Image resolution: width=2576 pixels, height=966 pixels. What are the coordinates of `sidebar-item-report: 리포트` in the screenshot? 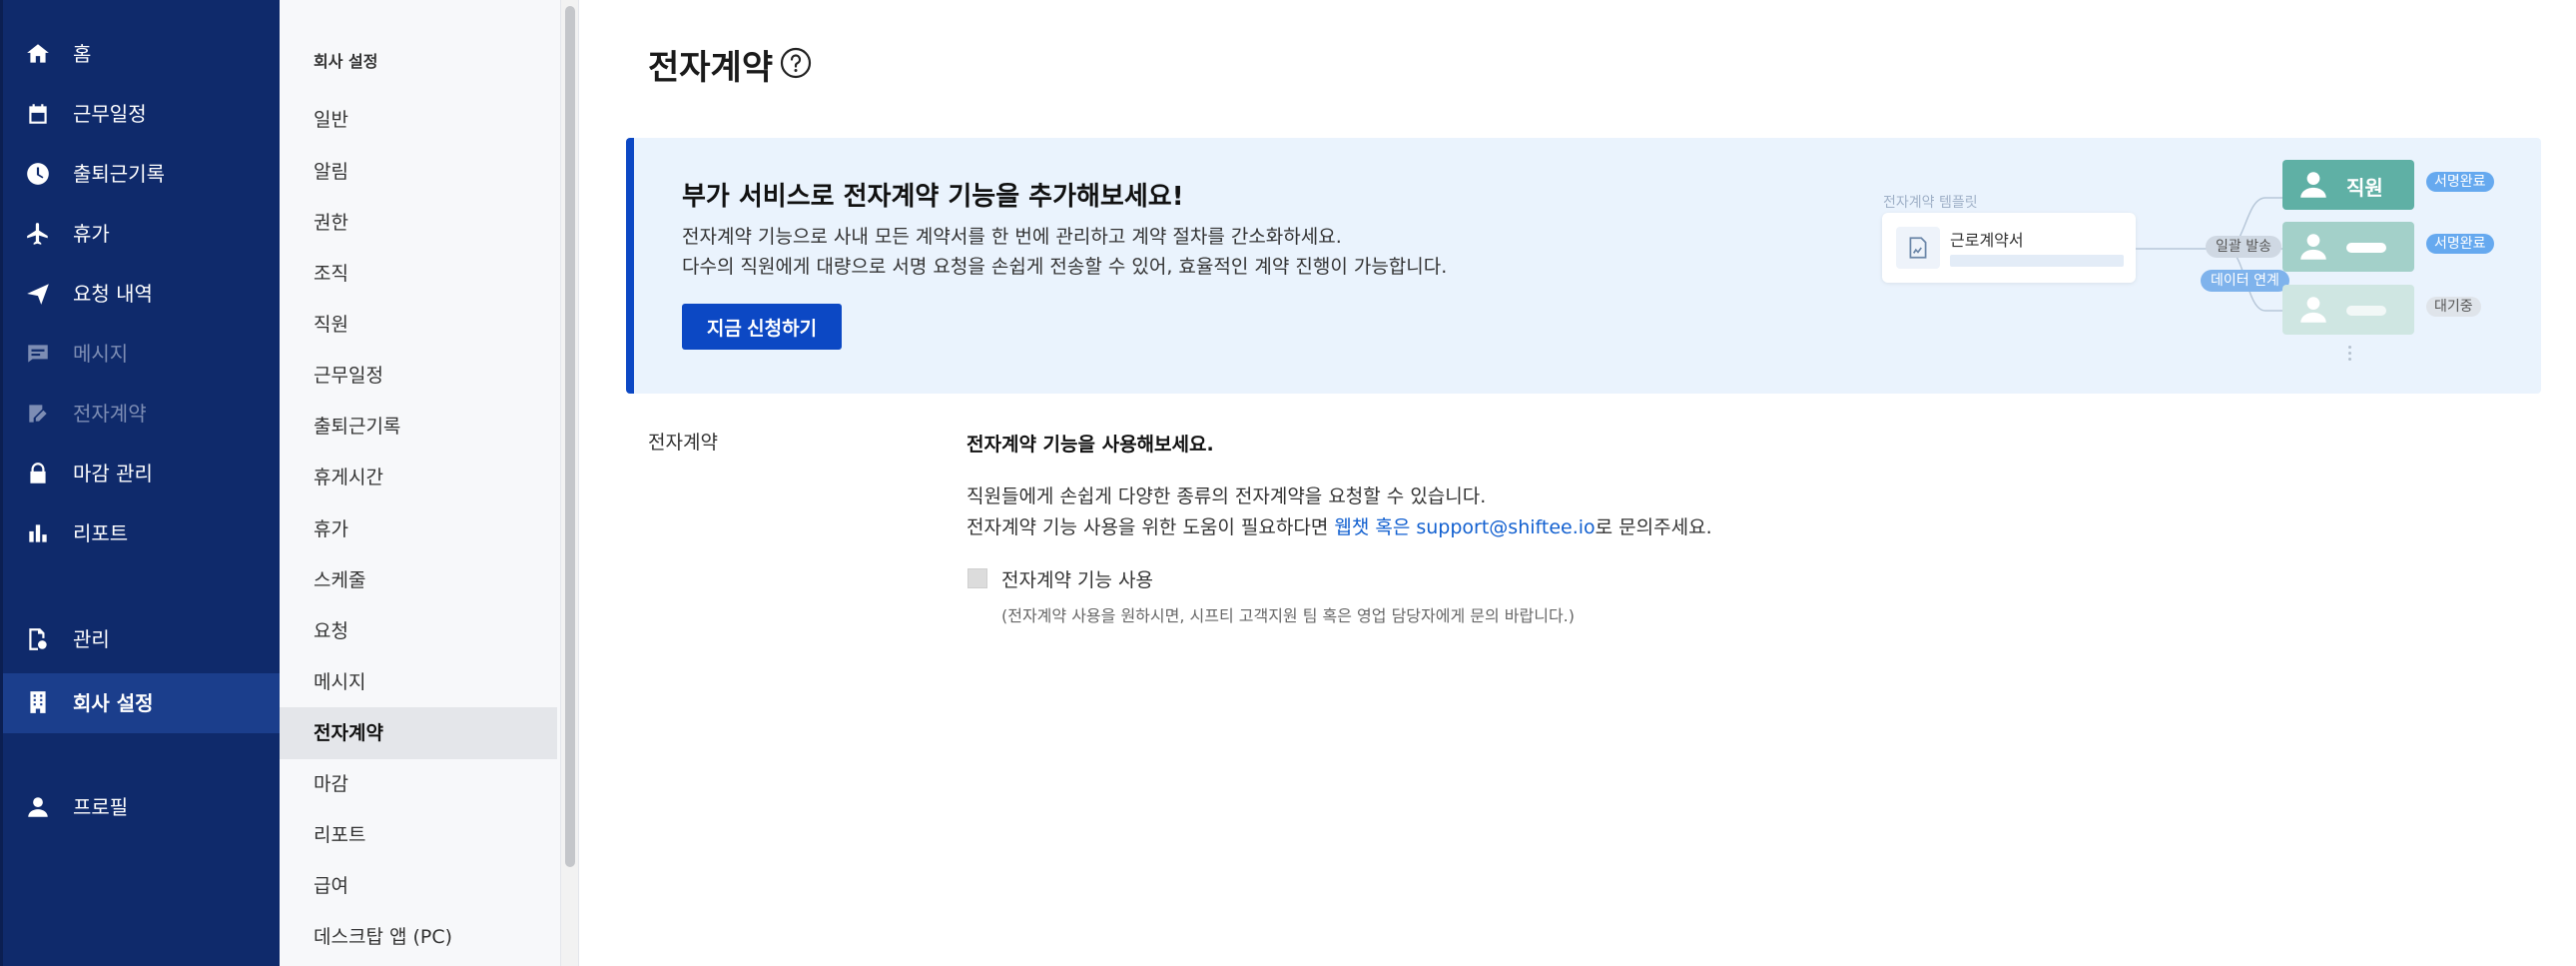 It's located at (143, 533).